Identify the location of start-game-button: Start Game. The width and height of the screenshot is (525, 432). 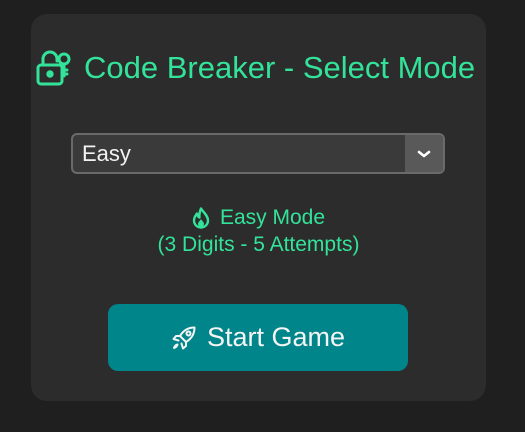
(258, 337).